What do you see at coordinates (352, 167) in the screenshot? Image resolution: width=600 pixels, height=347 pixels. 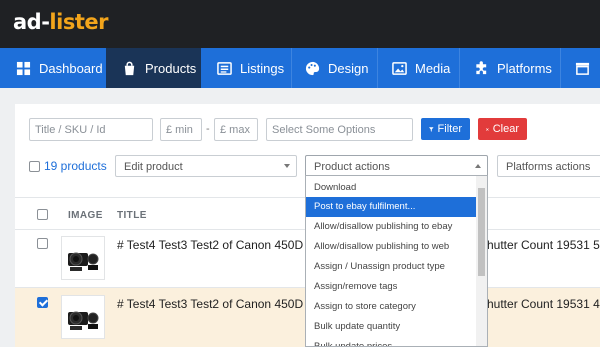 I see `product-actions-select-value: Product actions` at bounding box center [352, 167].